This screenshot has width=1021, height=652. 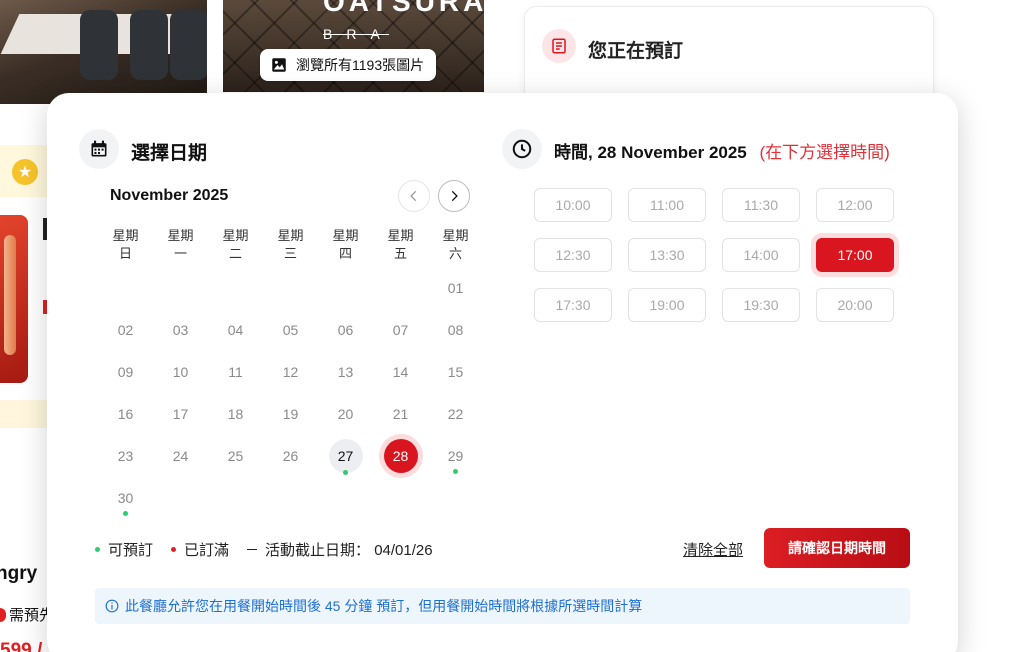 I want to click on calendar-day-26: 26, so click(x=290, y=456).